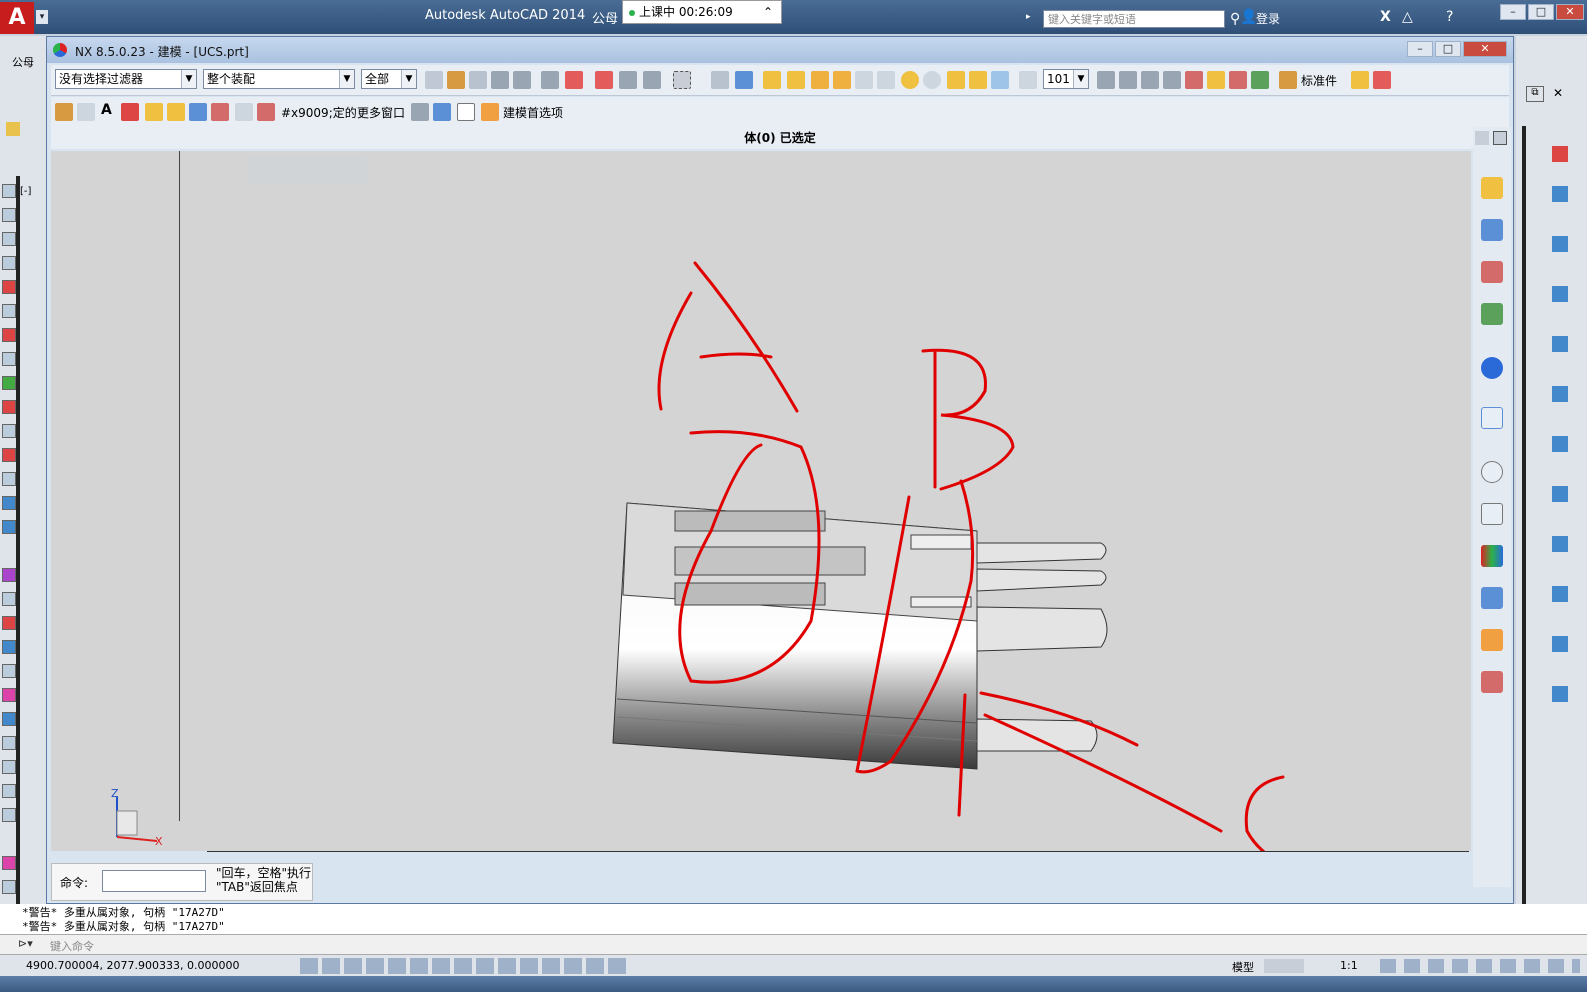 The width and height of the screenshot is (1587, 992). I want to click on web-browser-icon, so click(1492, 418).